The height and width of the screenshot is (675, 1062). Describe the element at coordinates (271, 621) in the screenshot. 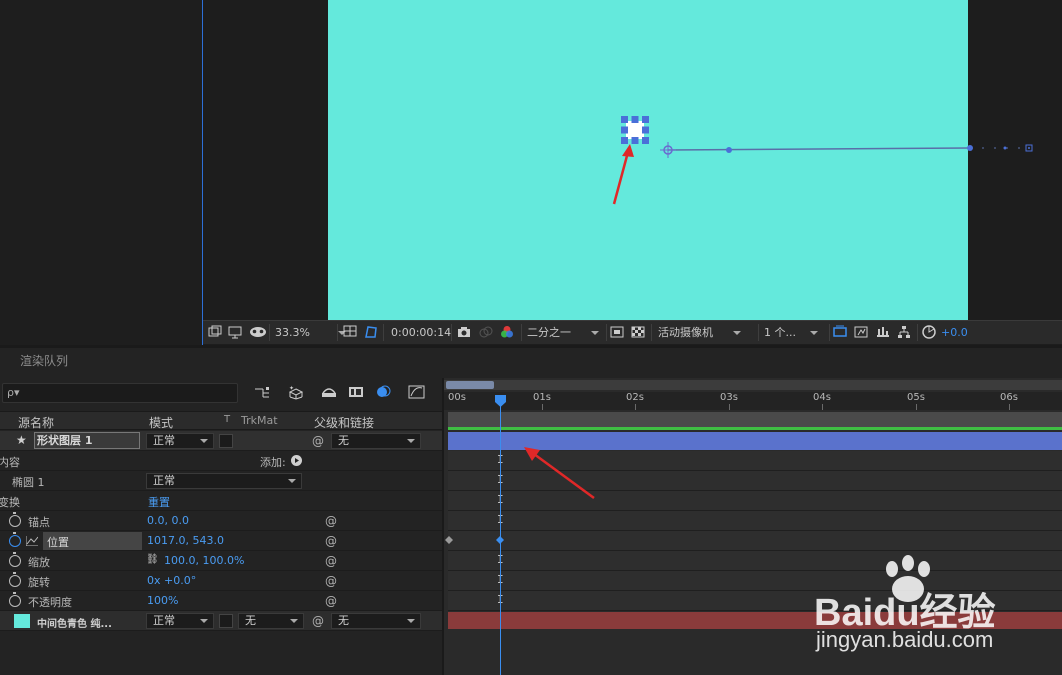

I see `solid-layer-trkmat-dropdown: 无` at that location.